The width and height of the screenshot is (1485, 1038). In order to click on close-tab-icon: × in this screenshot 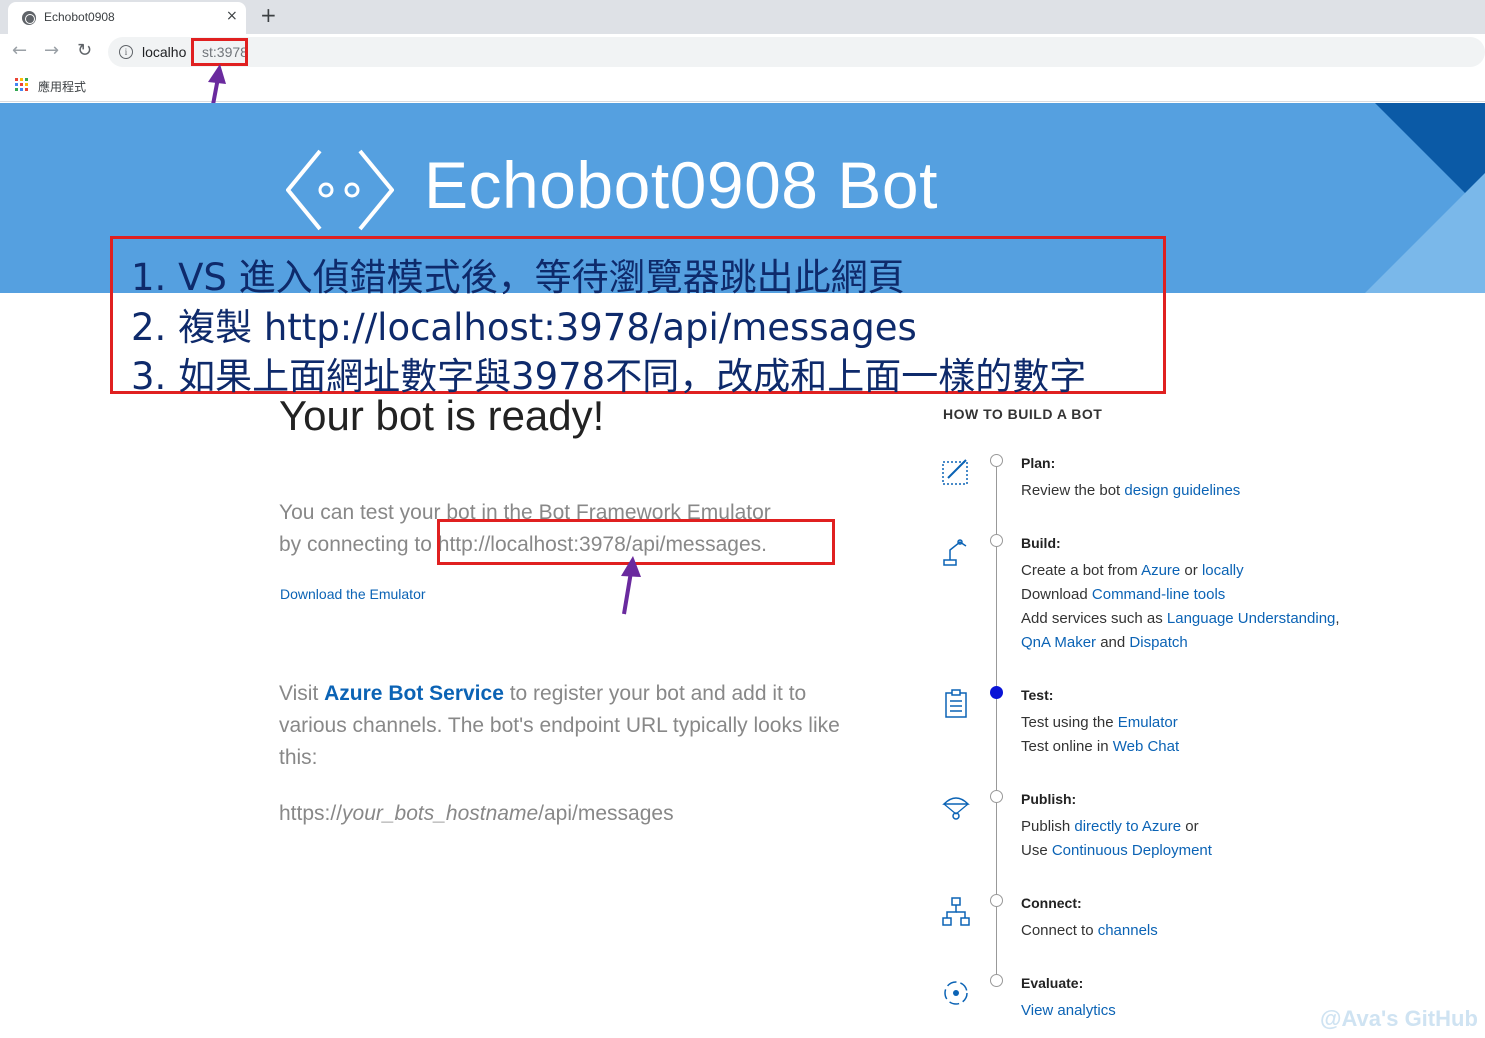, I will do `click(232, 16)`.